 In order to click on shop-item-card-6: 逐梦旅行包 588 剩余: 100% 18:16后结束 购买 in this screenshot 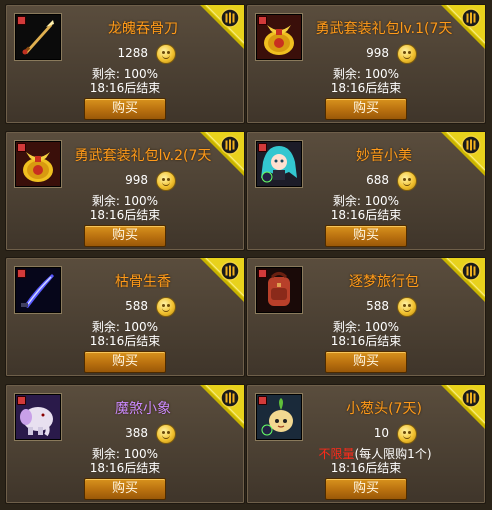, I will do `click(366, 317)`.